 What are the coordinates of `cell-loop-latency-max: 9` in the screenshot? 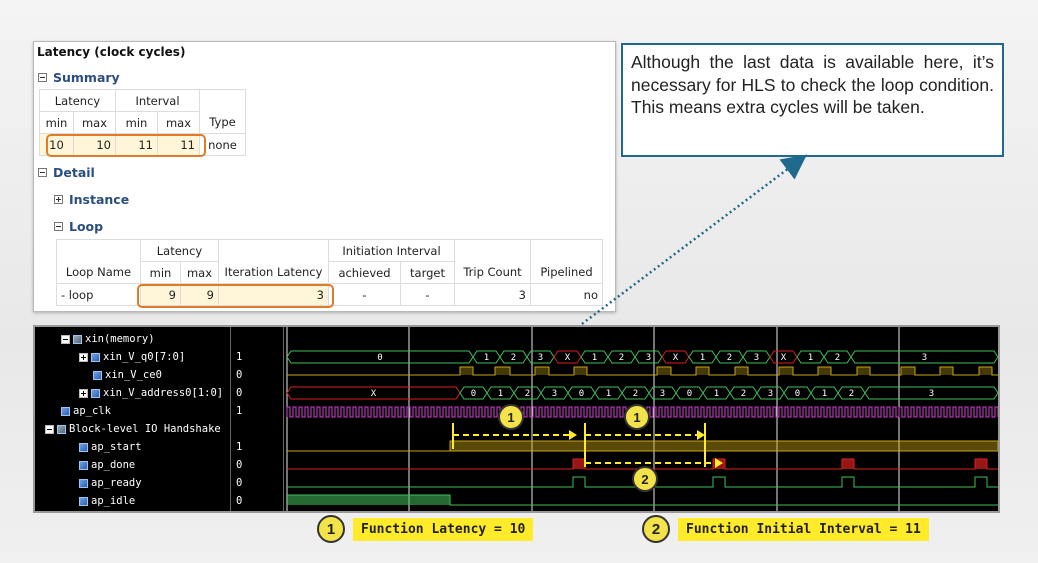 It's located at (199, 294).